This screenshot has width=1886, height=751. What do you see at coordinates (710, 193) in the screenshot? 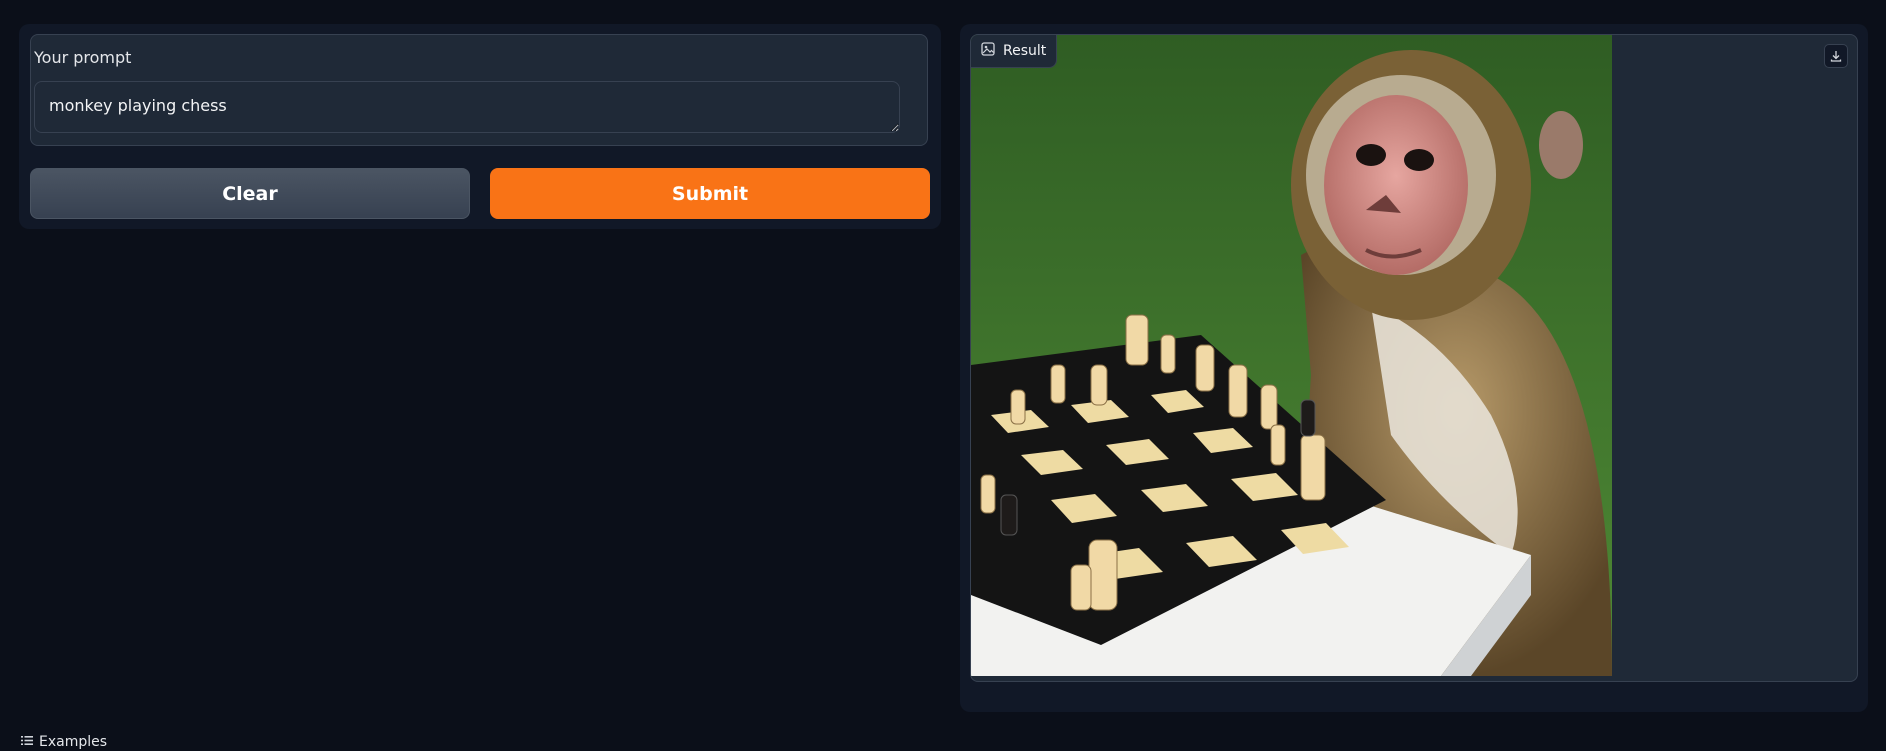
I see `submit-button: Submit` at bounding box center [710, 193].